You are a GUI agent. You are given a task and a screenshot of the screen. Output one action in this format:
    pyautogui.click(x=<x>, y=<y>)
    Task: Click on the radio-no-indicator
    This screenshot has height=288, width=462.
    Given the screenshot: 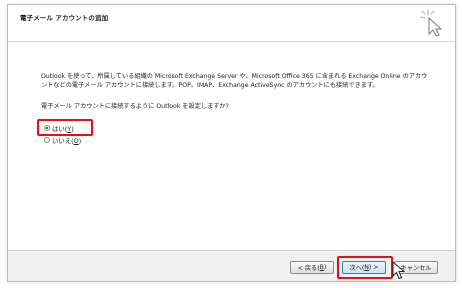 What is the action you would take?
    pyautogui.click(x=47, y=140)
    